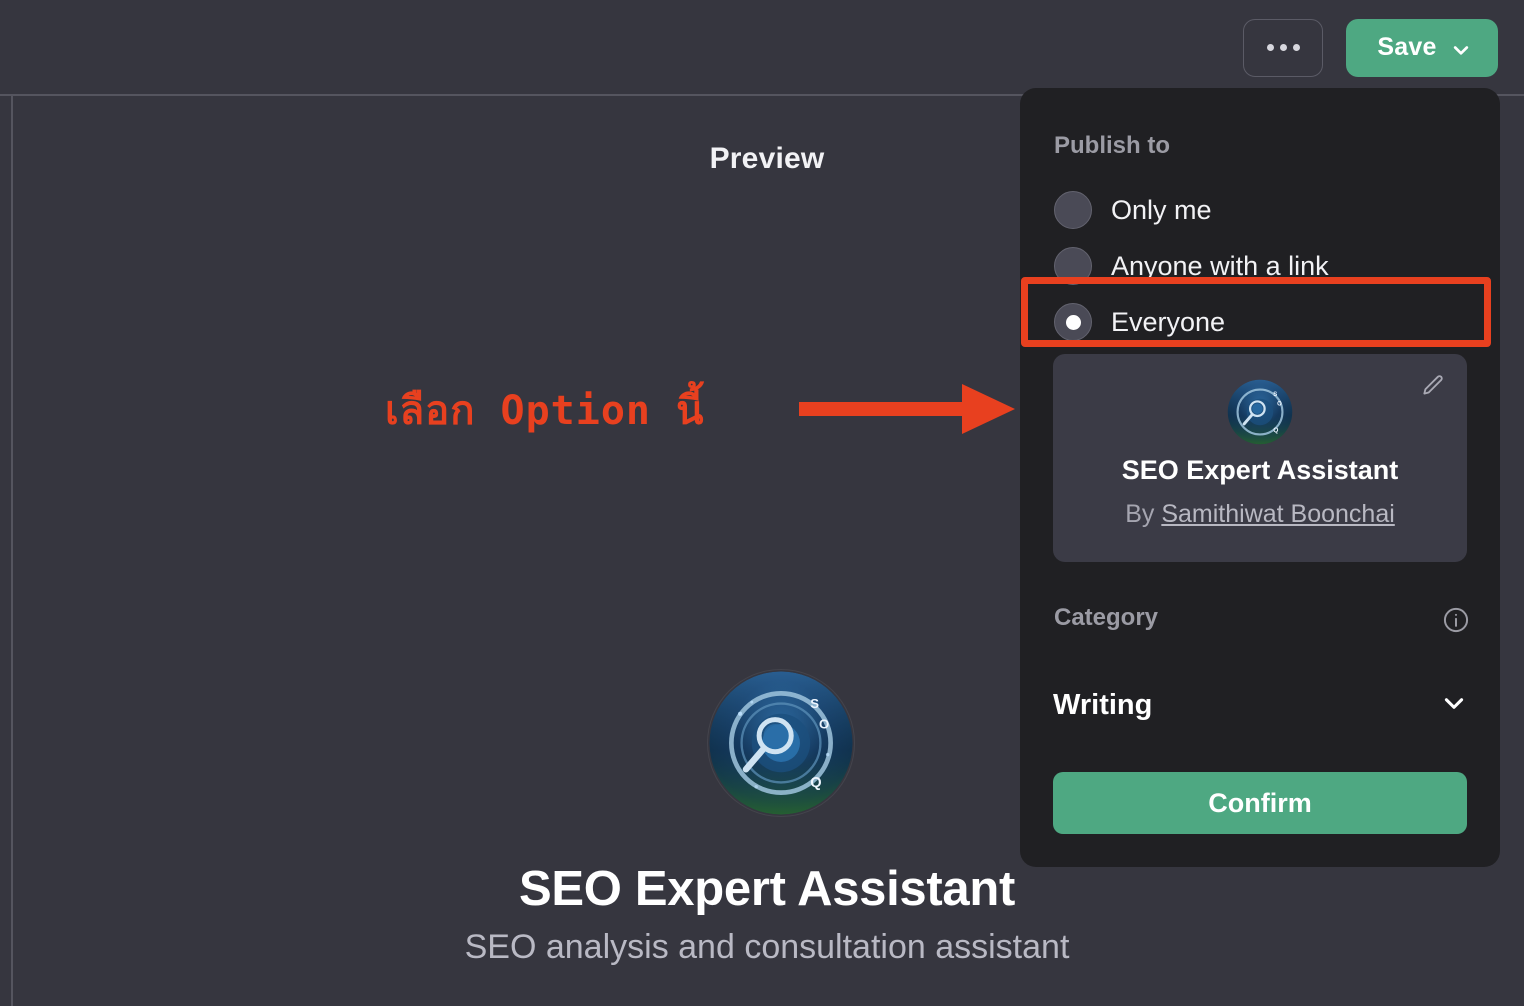 Image resolution: width=1524 pixels, height=1006 pixels. Describe the element at coordinates (1407, 47) in the screenshot. I see `save-button-label: Save` at that location.